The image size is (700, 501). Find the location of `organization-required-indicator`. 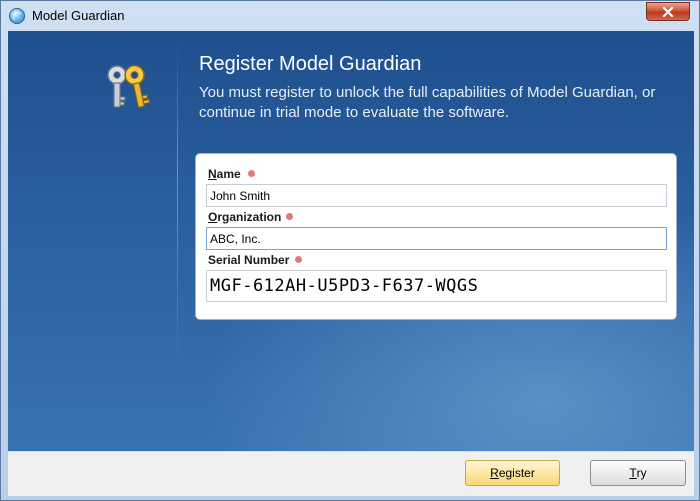

organization-required-indicator is located at coordinates (289, 216).